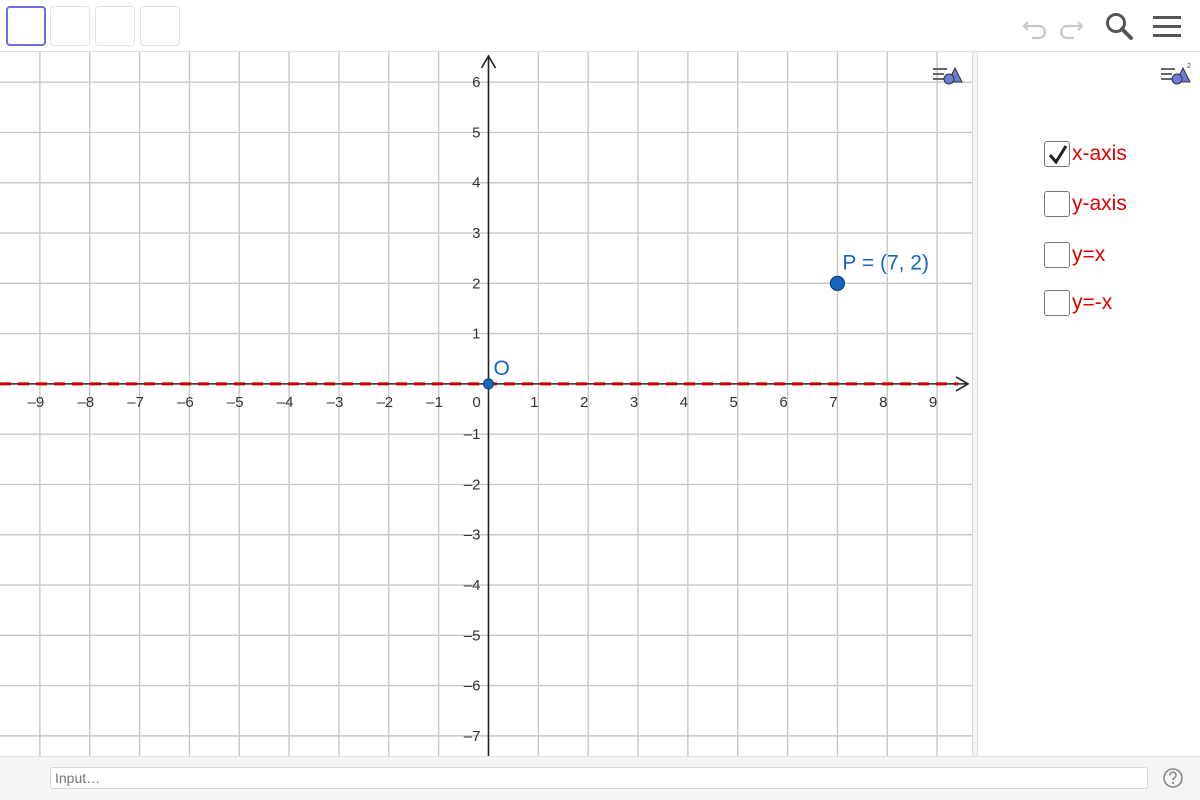 Image resolution: width=1200 pixels, height=800 pixels. Describe the element at coordinates (472, 484) in the screenshot. I see `y-tick-label: –2` at that location.